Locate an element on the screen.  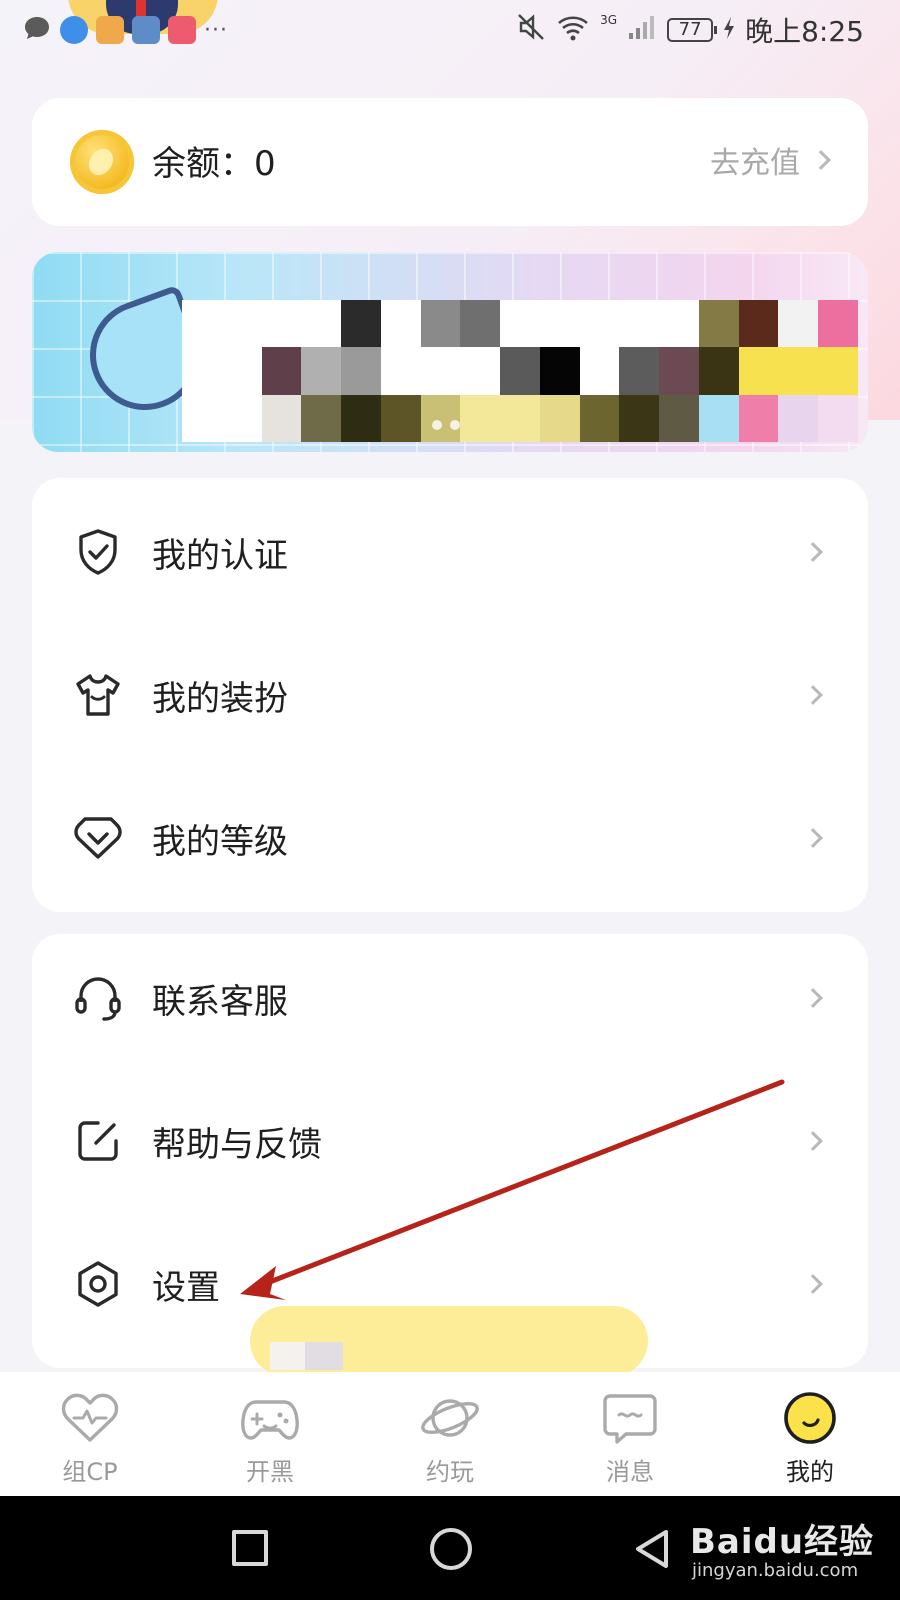
balance-card: 余额：0 去充值 is located at coordinates (450, 162).